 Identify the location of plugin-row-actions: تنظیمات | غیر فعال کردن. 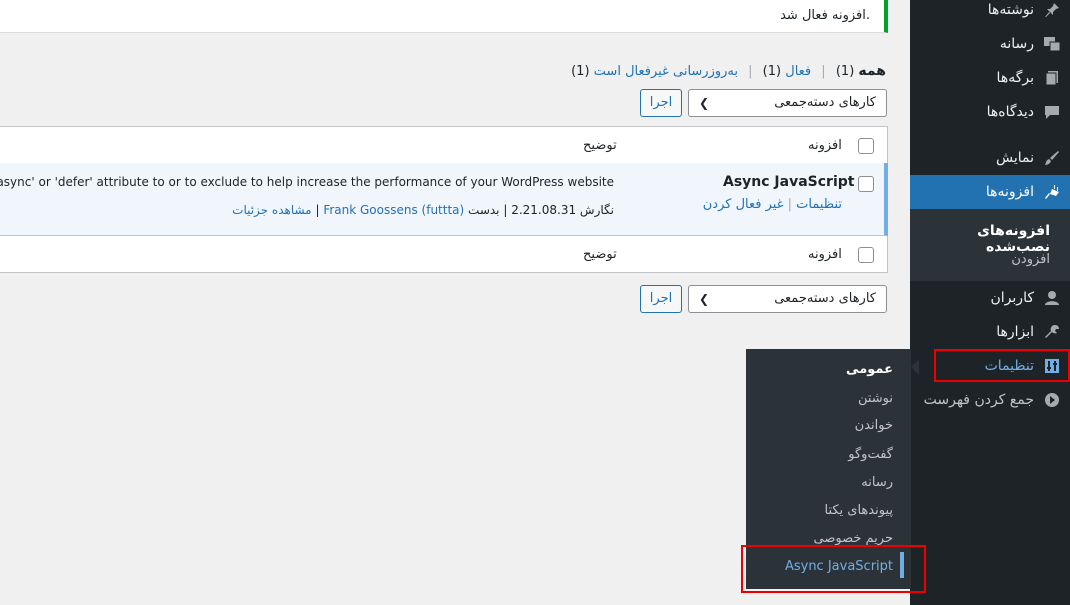
(772, 204).